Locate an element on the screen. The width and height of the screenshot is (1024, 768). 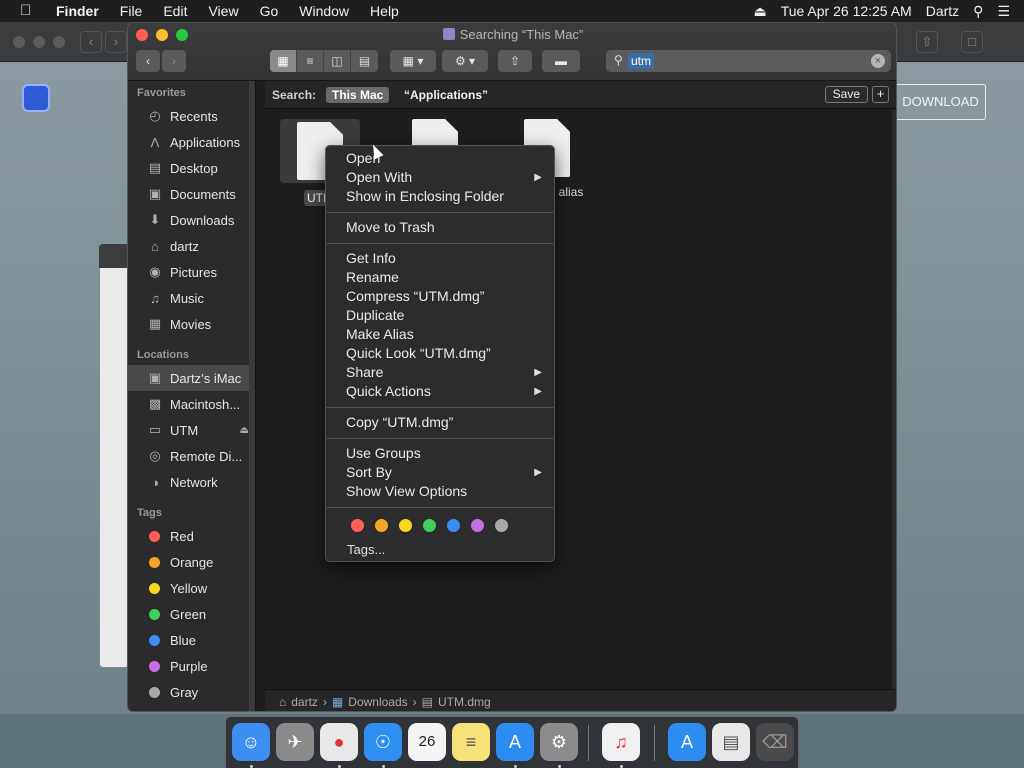
menu-tag-purple is located at coordinates (477, 525).